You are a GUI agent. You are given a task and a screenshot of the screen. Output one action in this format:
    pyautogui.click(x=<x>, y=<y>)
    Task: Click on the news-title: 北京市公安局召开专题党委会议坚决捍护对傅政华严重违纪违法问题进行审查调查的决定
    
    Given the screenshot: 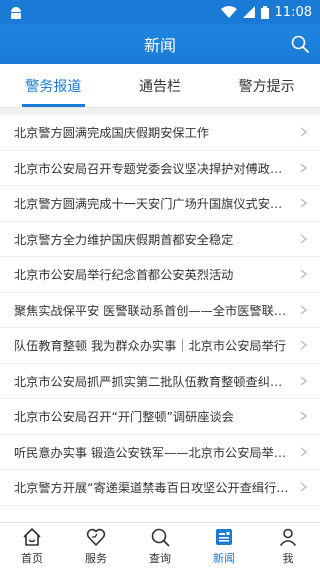 What is the action you would take?
    pyautogui.click(x=157, y=168)
    